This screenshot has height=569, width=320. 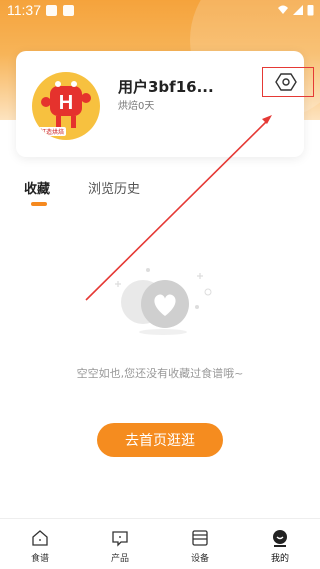 I want to click on nav-label: 我的, so click(x=279, y=559).